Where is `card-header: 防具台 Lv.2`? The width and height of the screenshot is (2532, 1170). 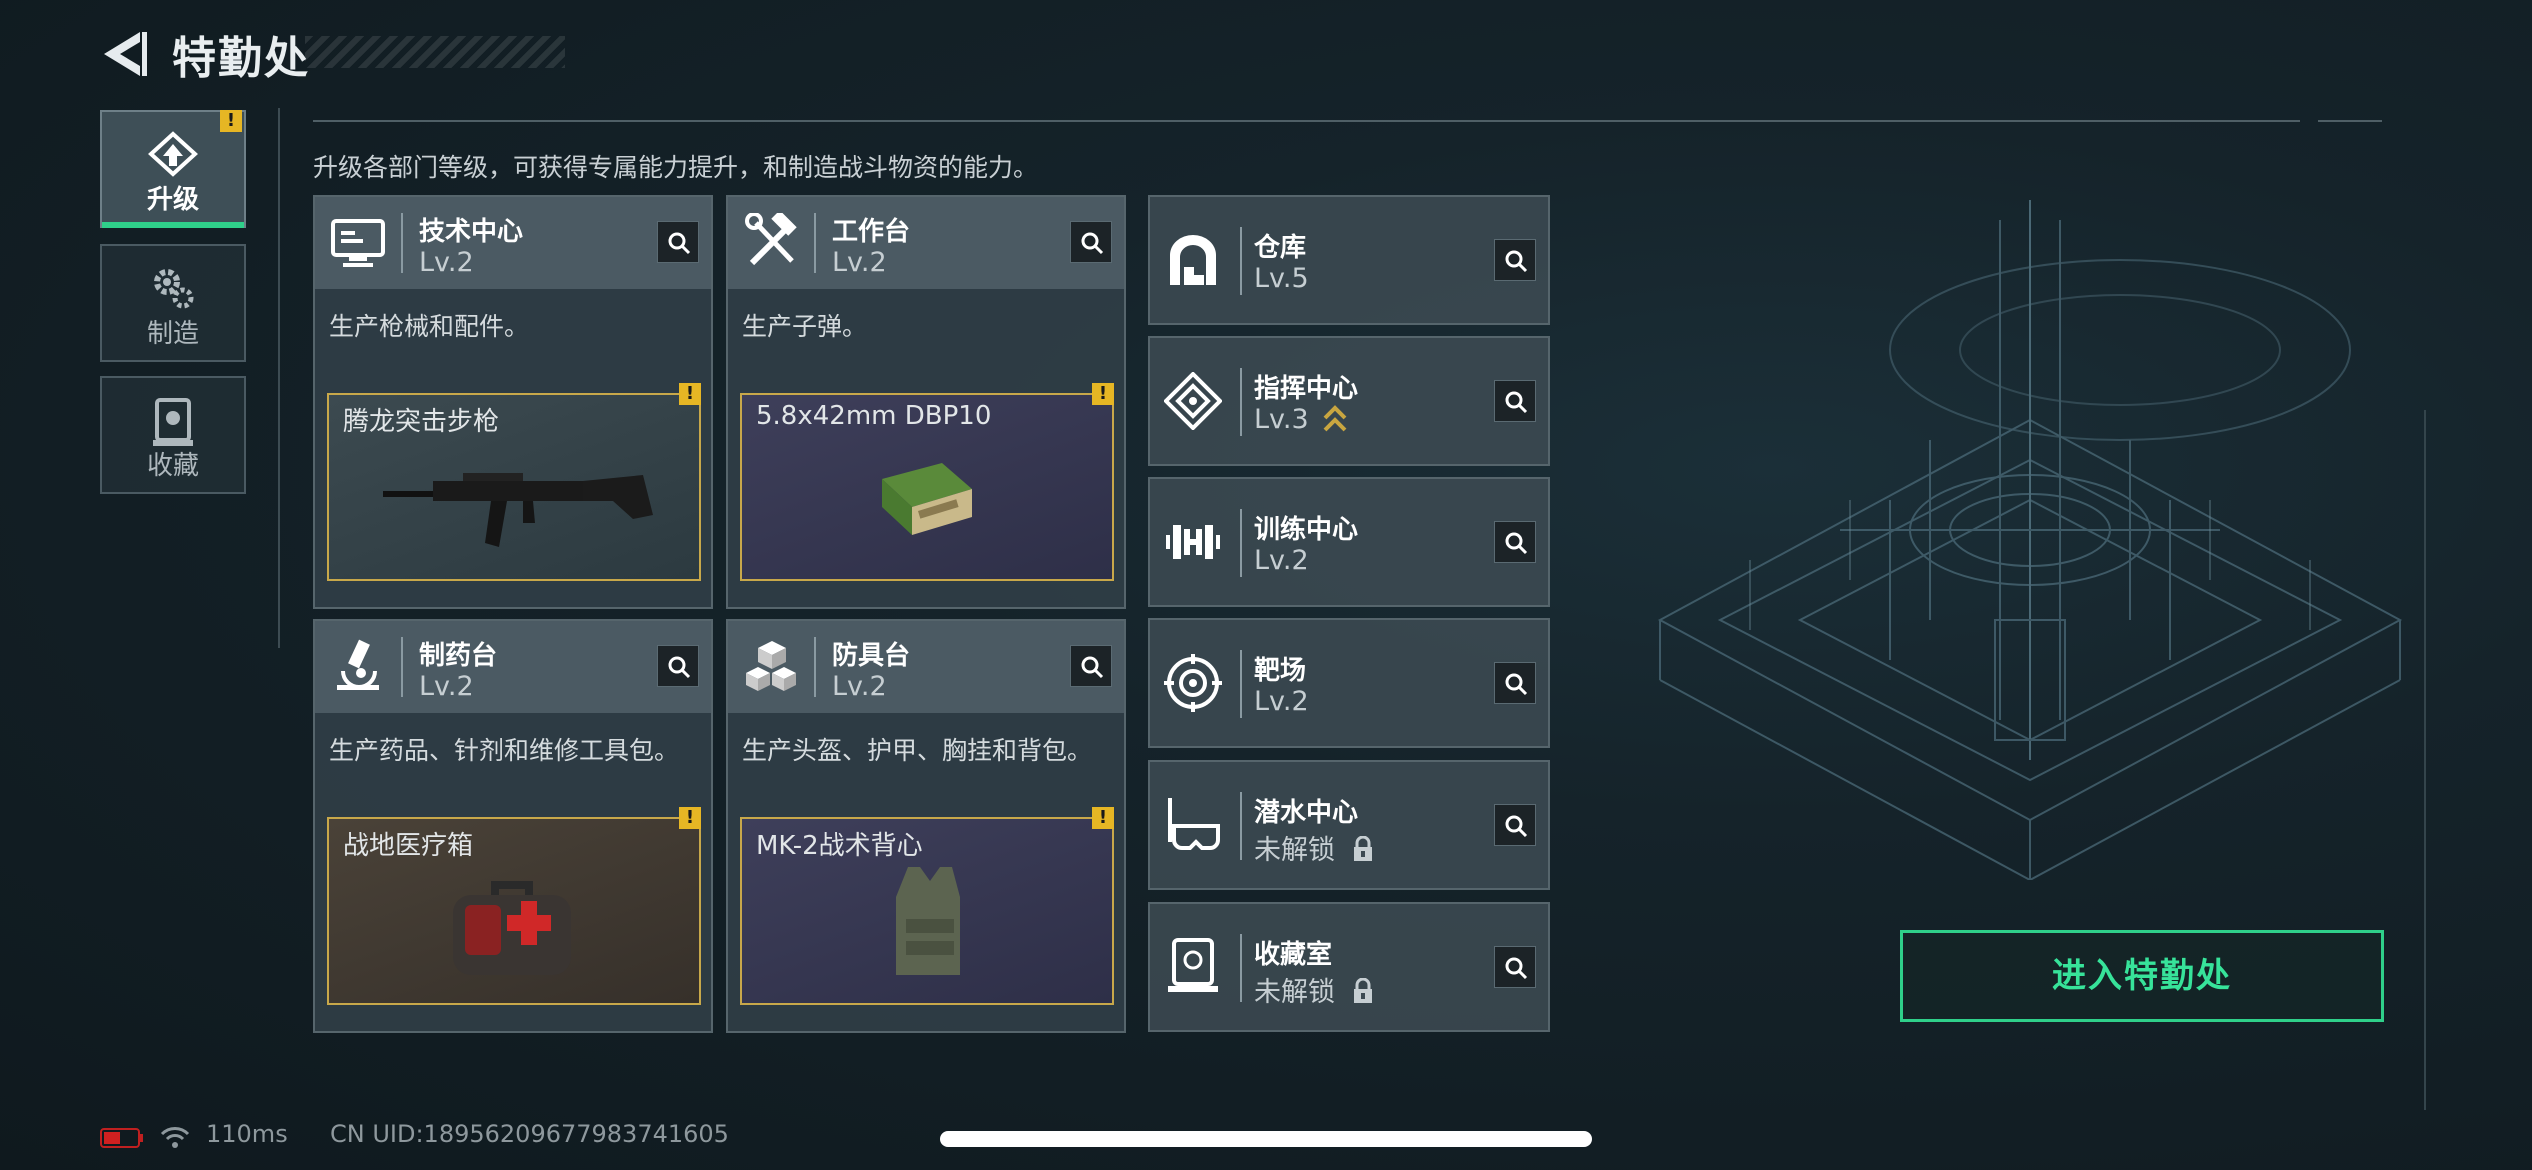
card-header: 防具台 Lv.2 is located at coordinates (926, 667).